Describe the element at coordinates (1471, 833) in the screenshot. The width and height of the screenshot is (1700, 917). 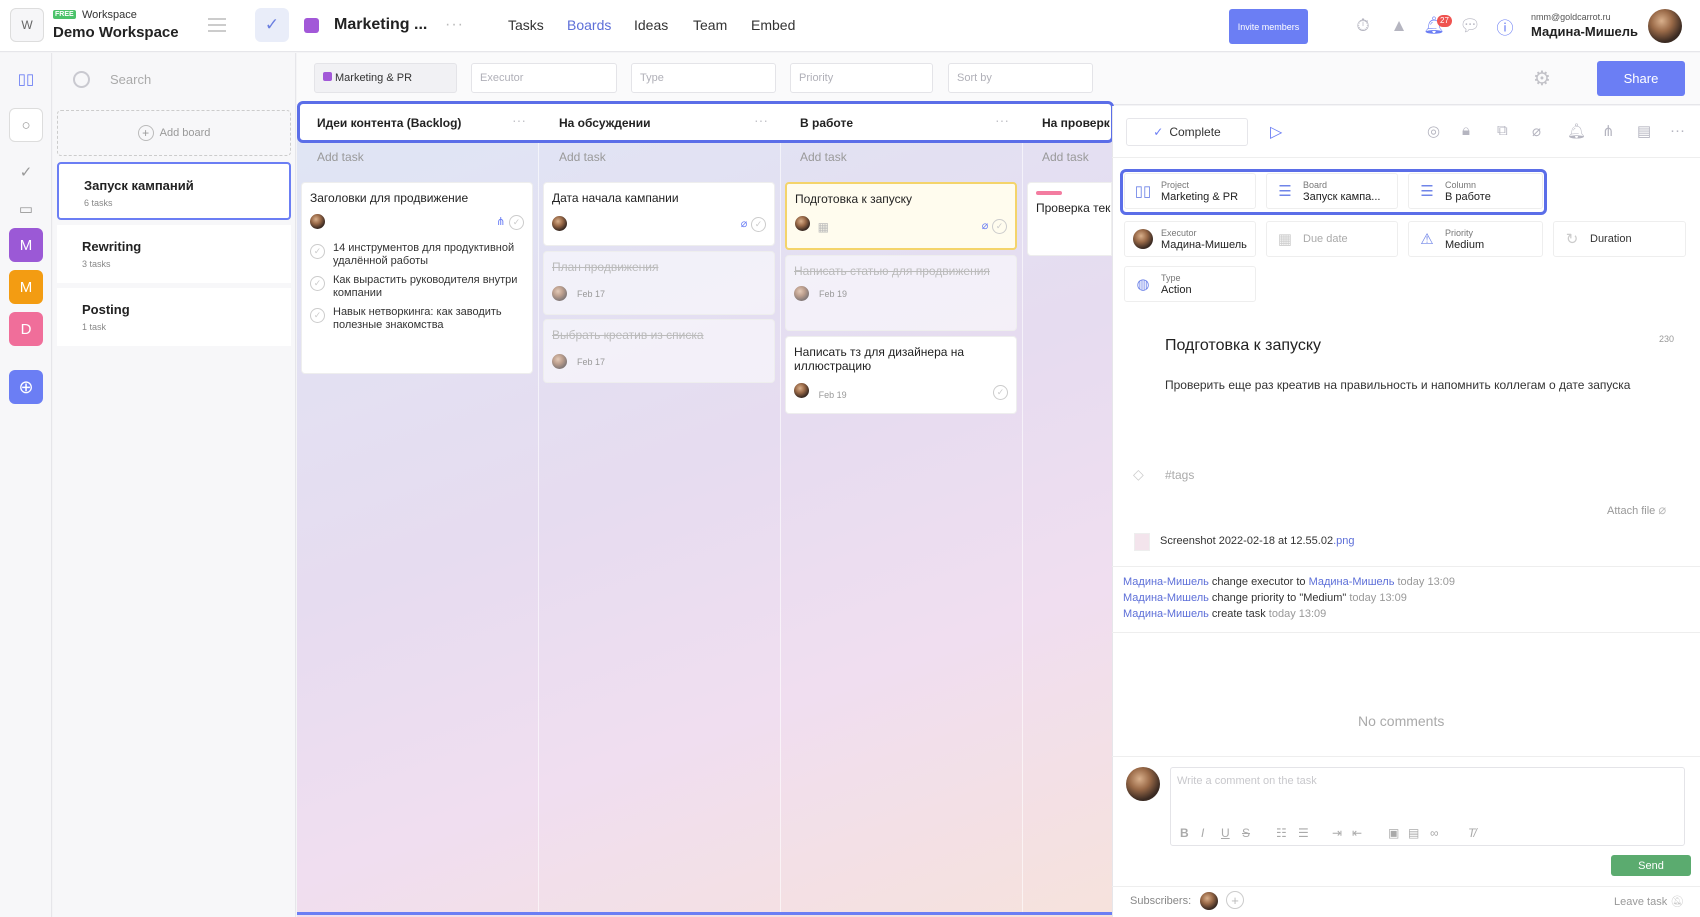
I see `clear-format-icon: T̸` at that location.